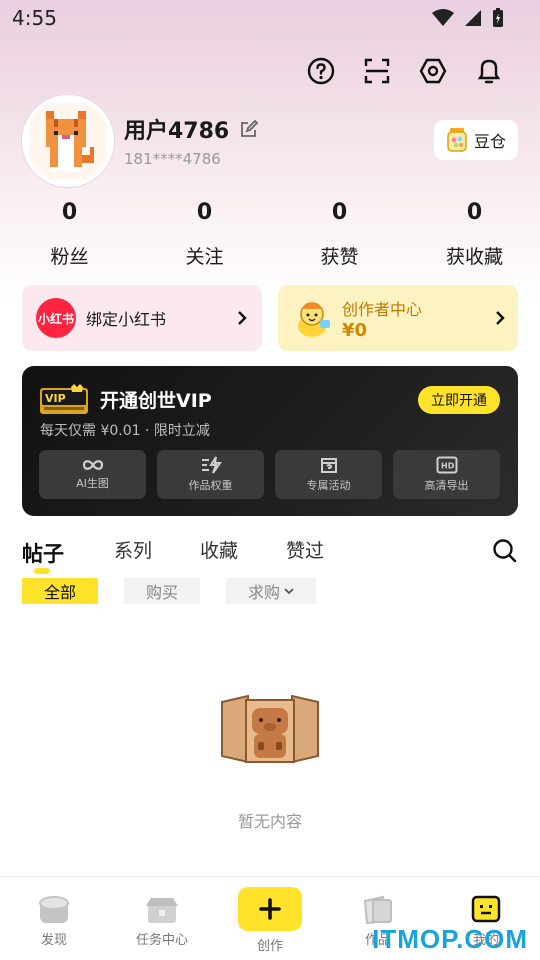  Describe the element at coordinates (125, 431) in the screenshot. I see `vip-subtitle: 每天仅需 ¥0.01 · 限时立减` at that location.